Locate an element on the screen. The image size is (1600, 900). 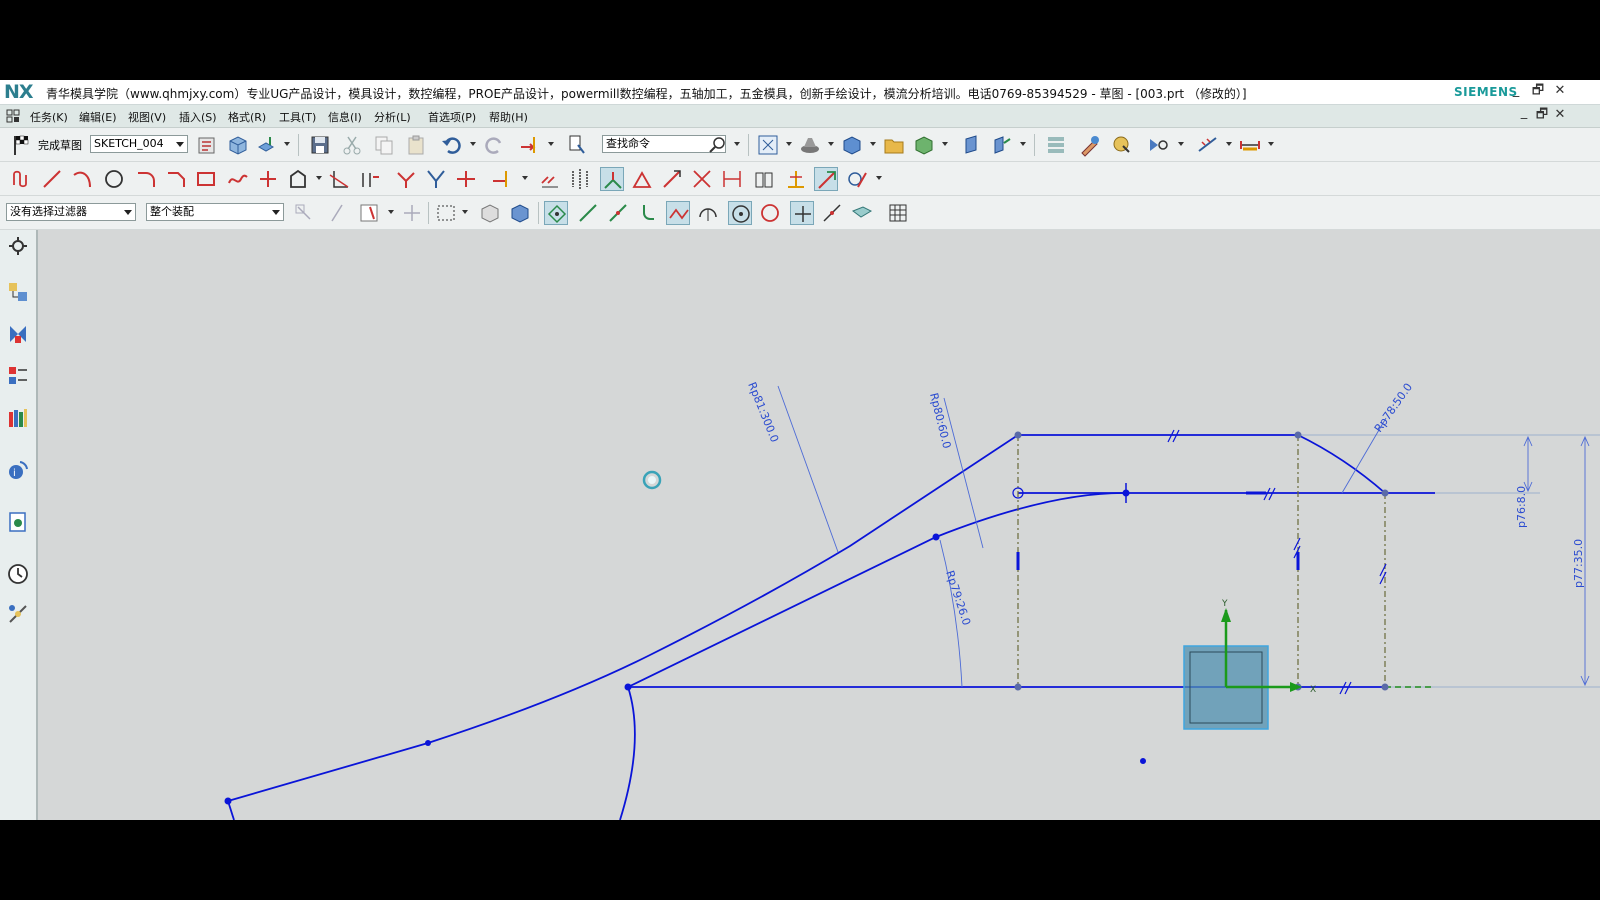
menu-format: 格式(R) is located at coordinates (247, 117).